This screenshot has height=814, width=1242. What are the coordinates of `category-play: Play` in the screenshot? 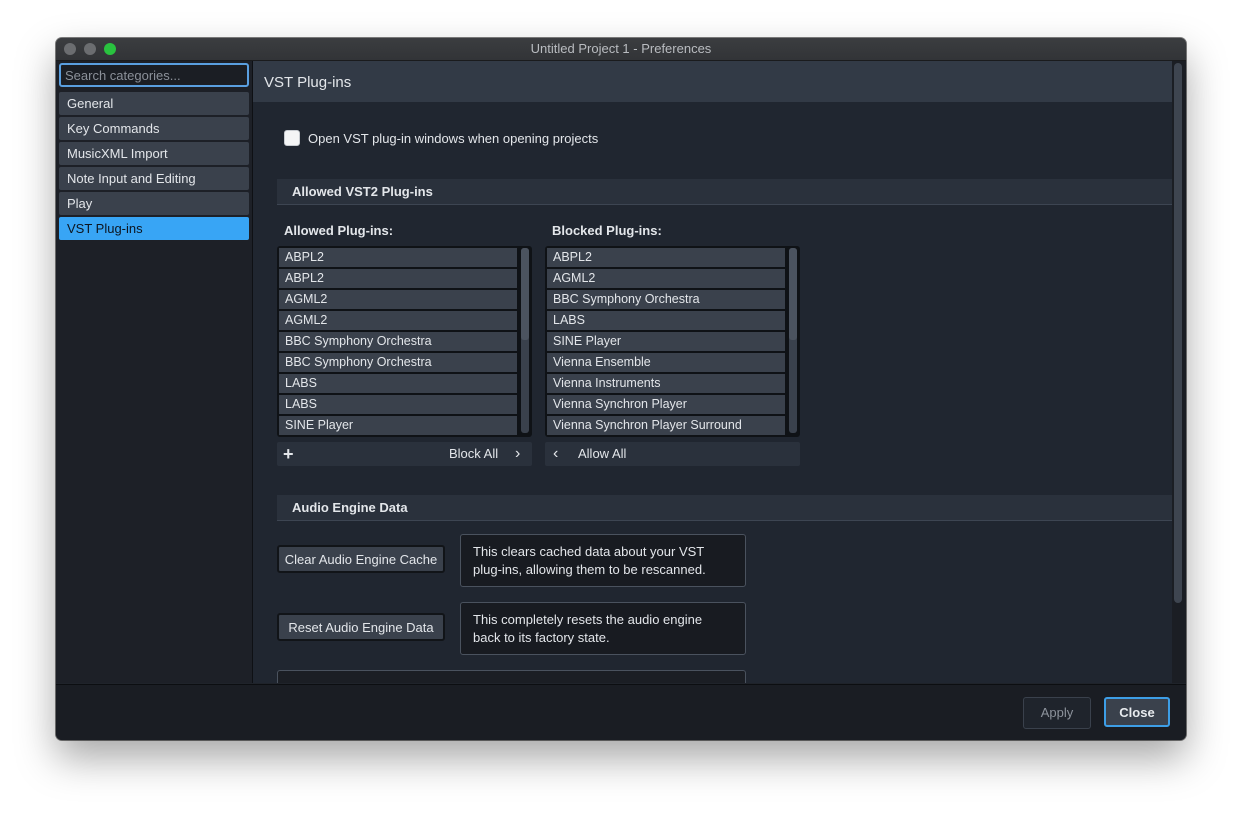 It's located at (154, 203).